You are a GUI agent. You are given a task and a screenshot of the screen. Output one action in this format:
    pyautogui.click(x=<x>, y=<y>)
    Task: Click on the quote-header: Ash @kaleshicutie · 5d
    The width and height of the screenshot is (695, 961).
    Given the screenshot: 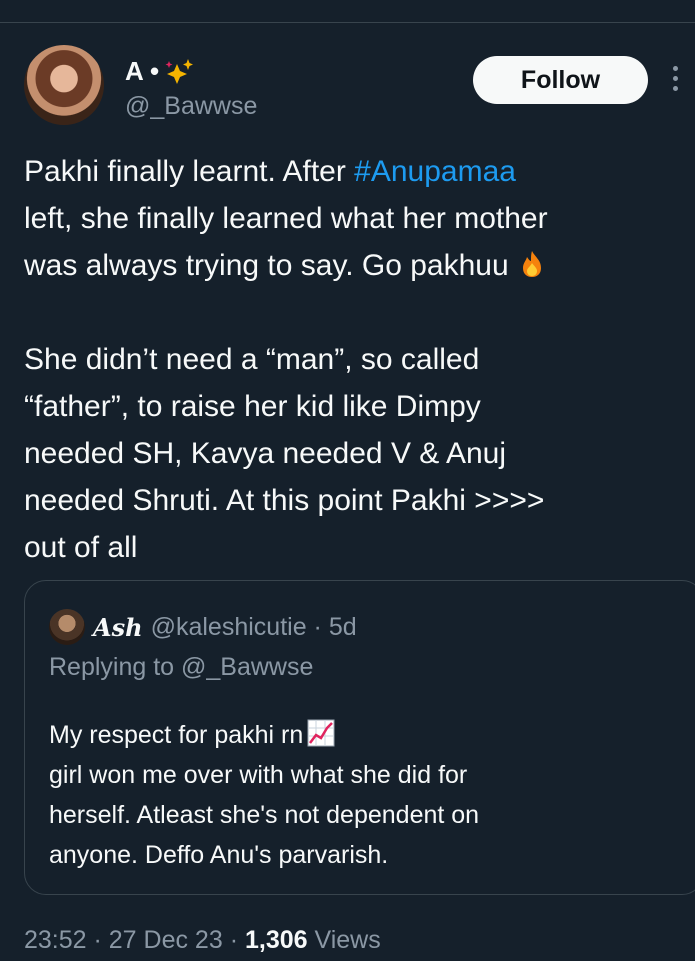 What is the action you would take?
    pyautogui.click(x=203, y=627)
    